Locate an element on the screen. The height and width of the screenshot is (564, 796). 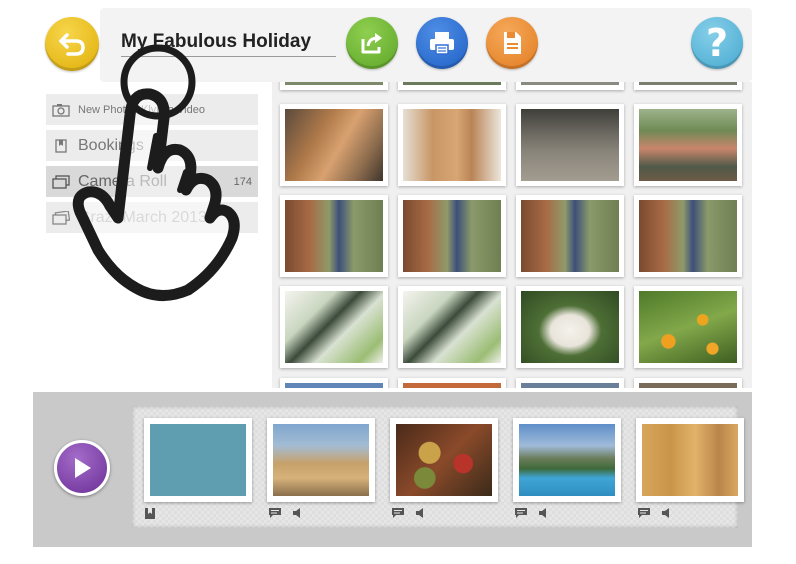
save-button is located at coordinates (512, 43).